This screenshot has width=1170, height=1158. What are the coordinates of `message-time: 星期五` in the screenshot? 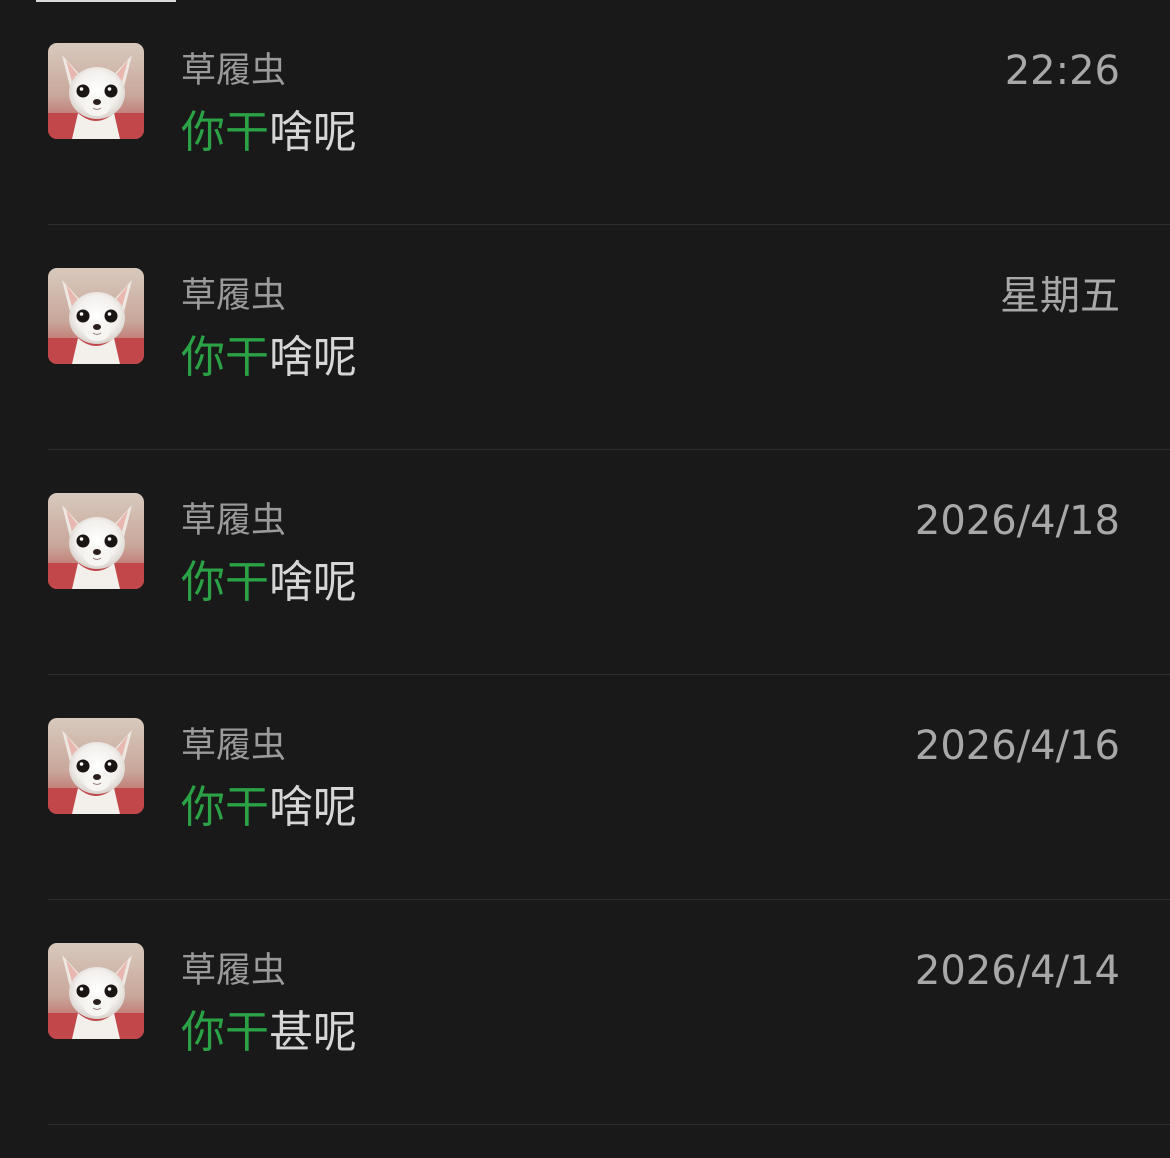 It's located at (1060, 296).